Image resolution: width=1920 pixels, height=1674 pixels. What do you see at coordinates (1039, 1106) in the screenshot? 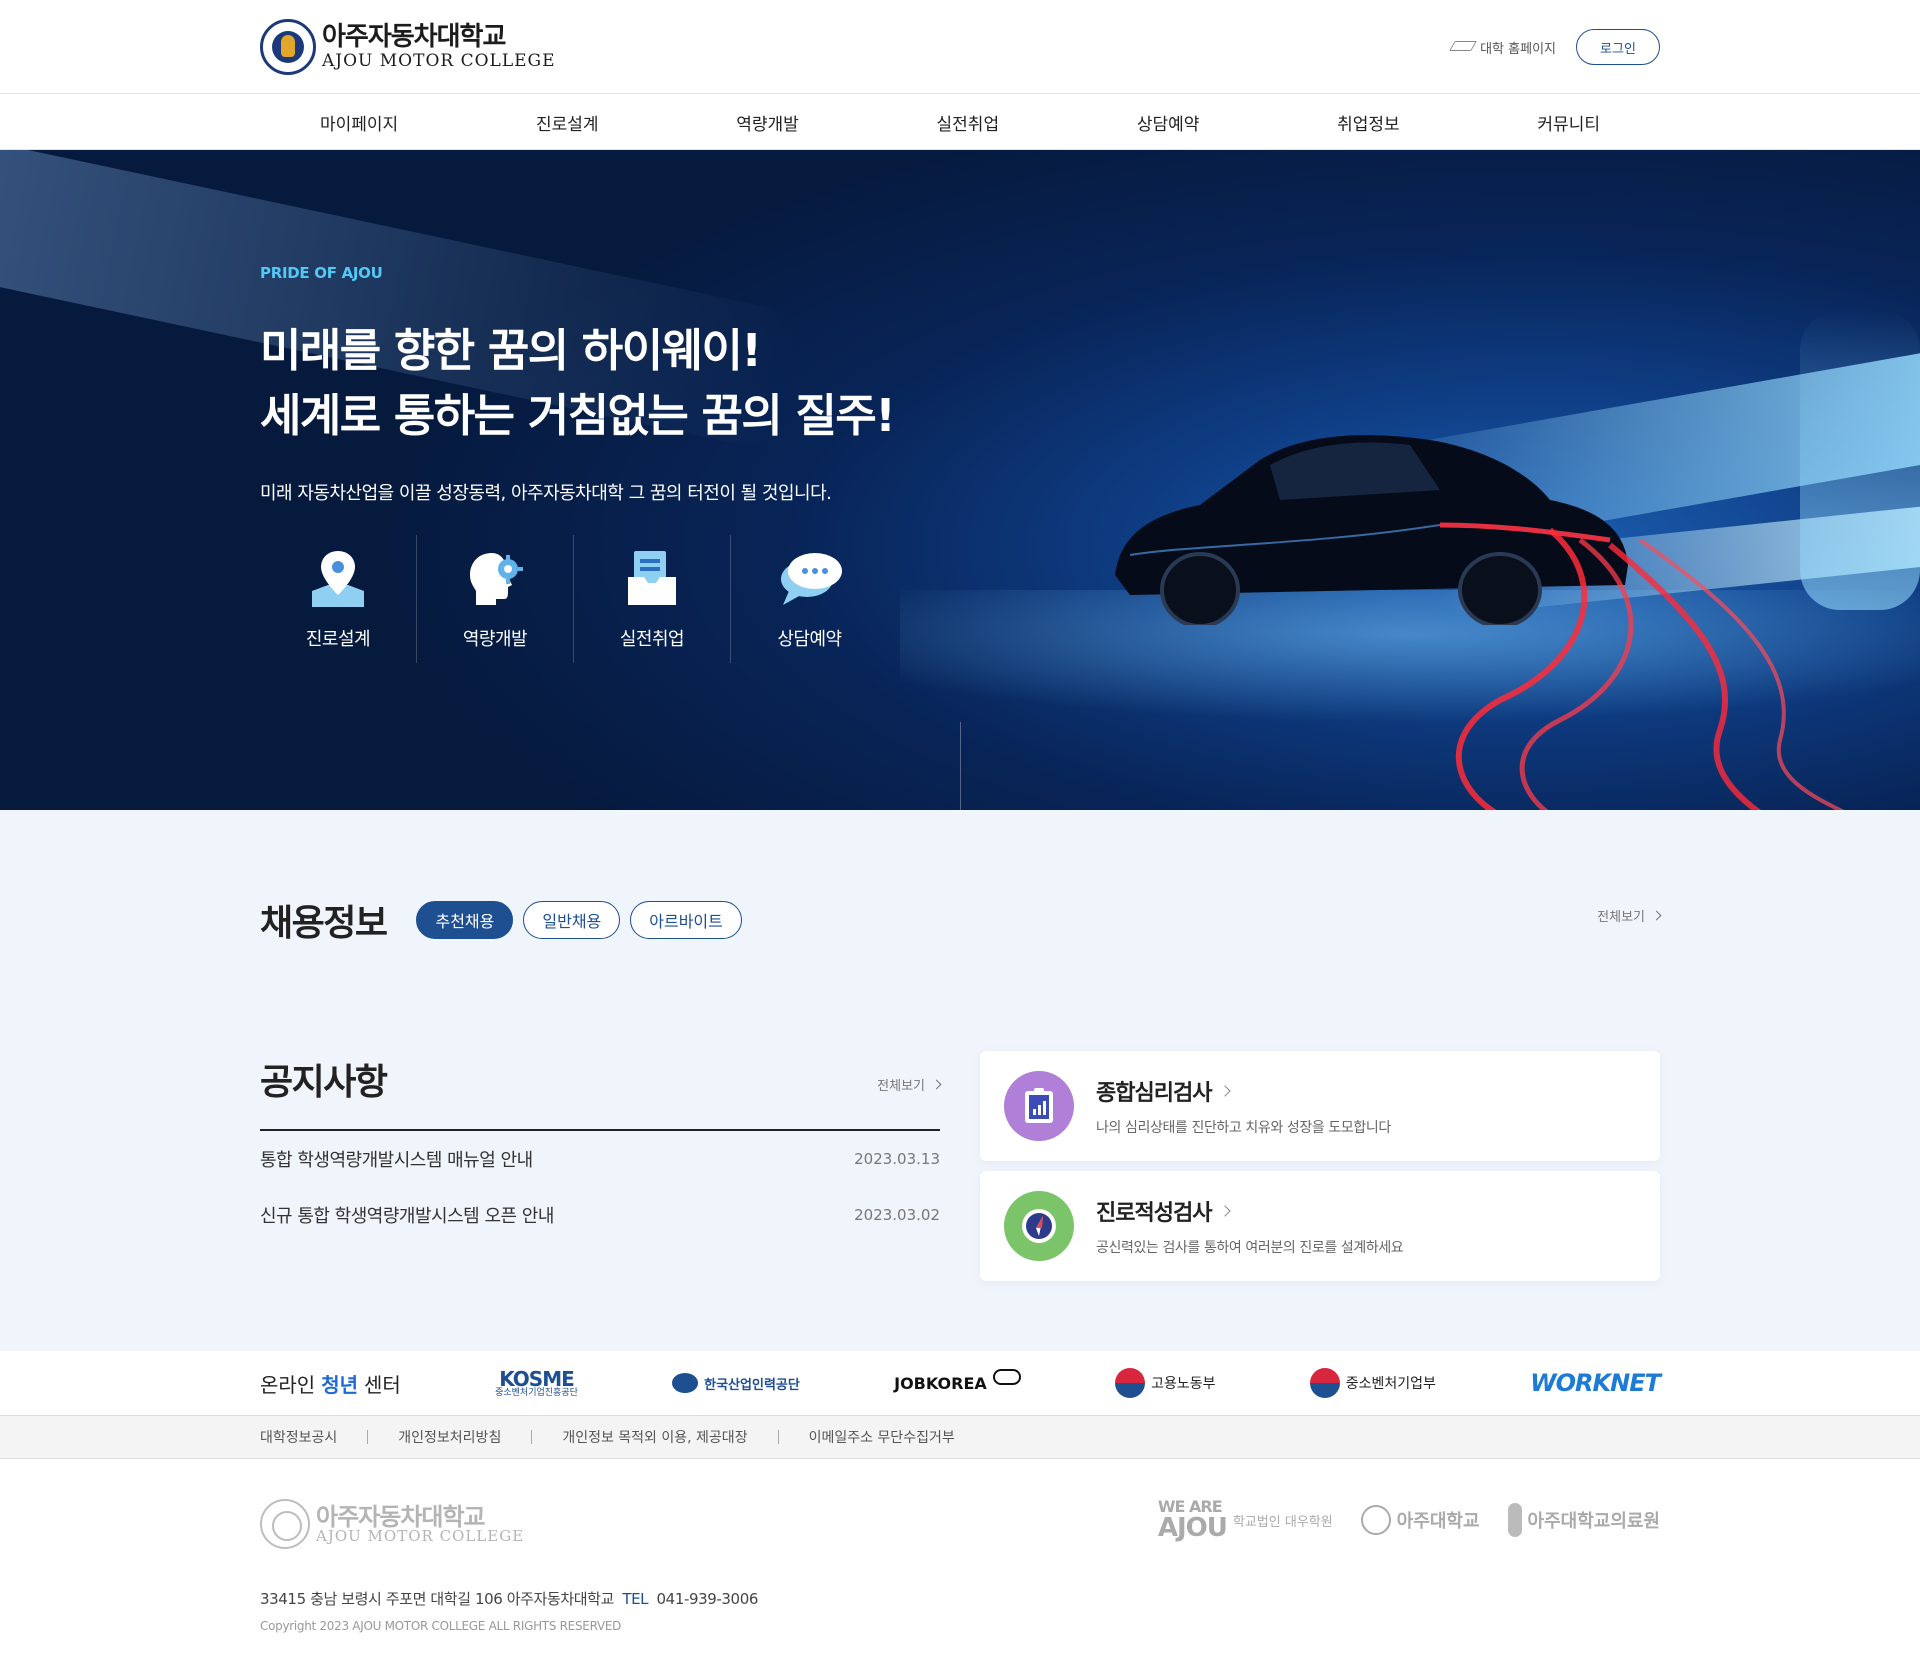
I see `clipboard-chart-icon` at bounding box center [1039, 1106].